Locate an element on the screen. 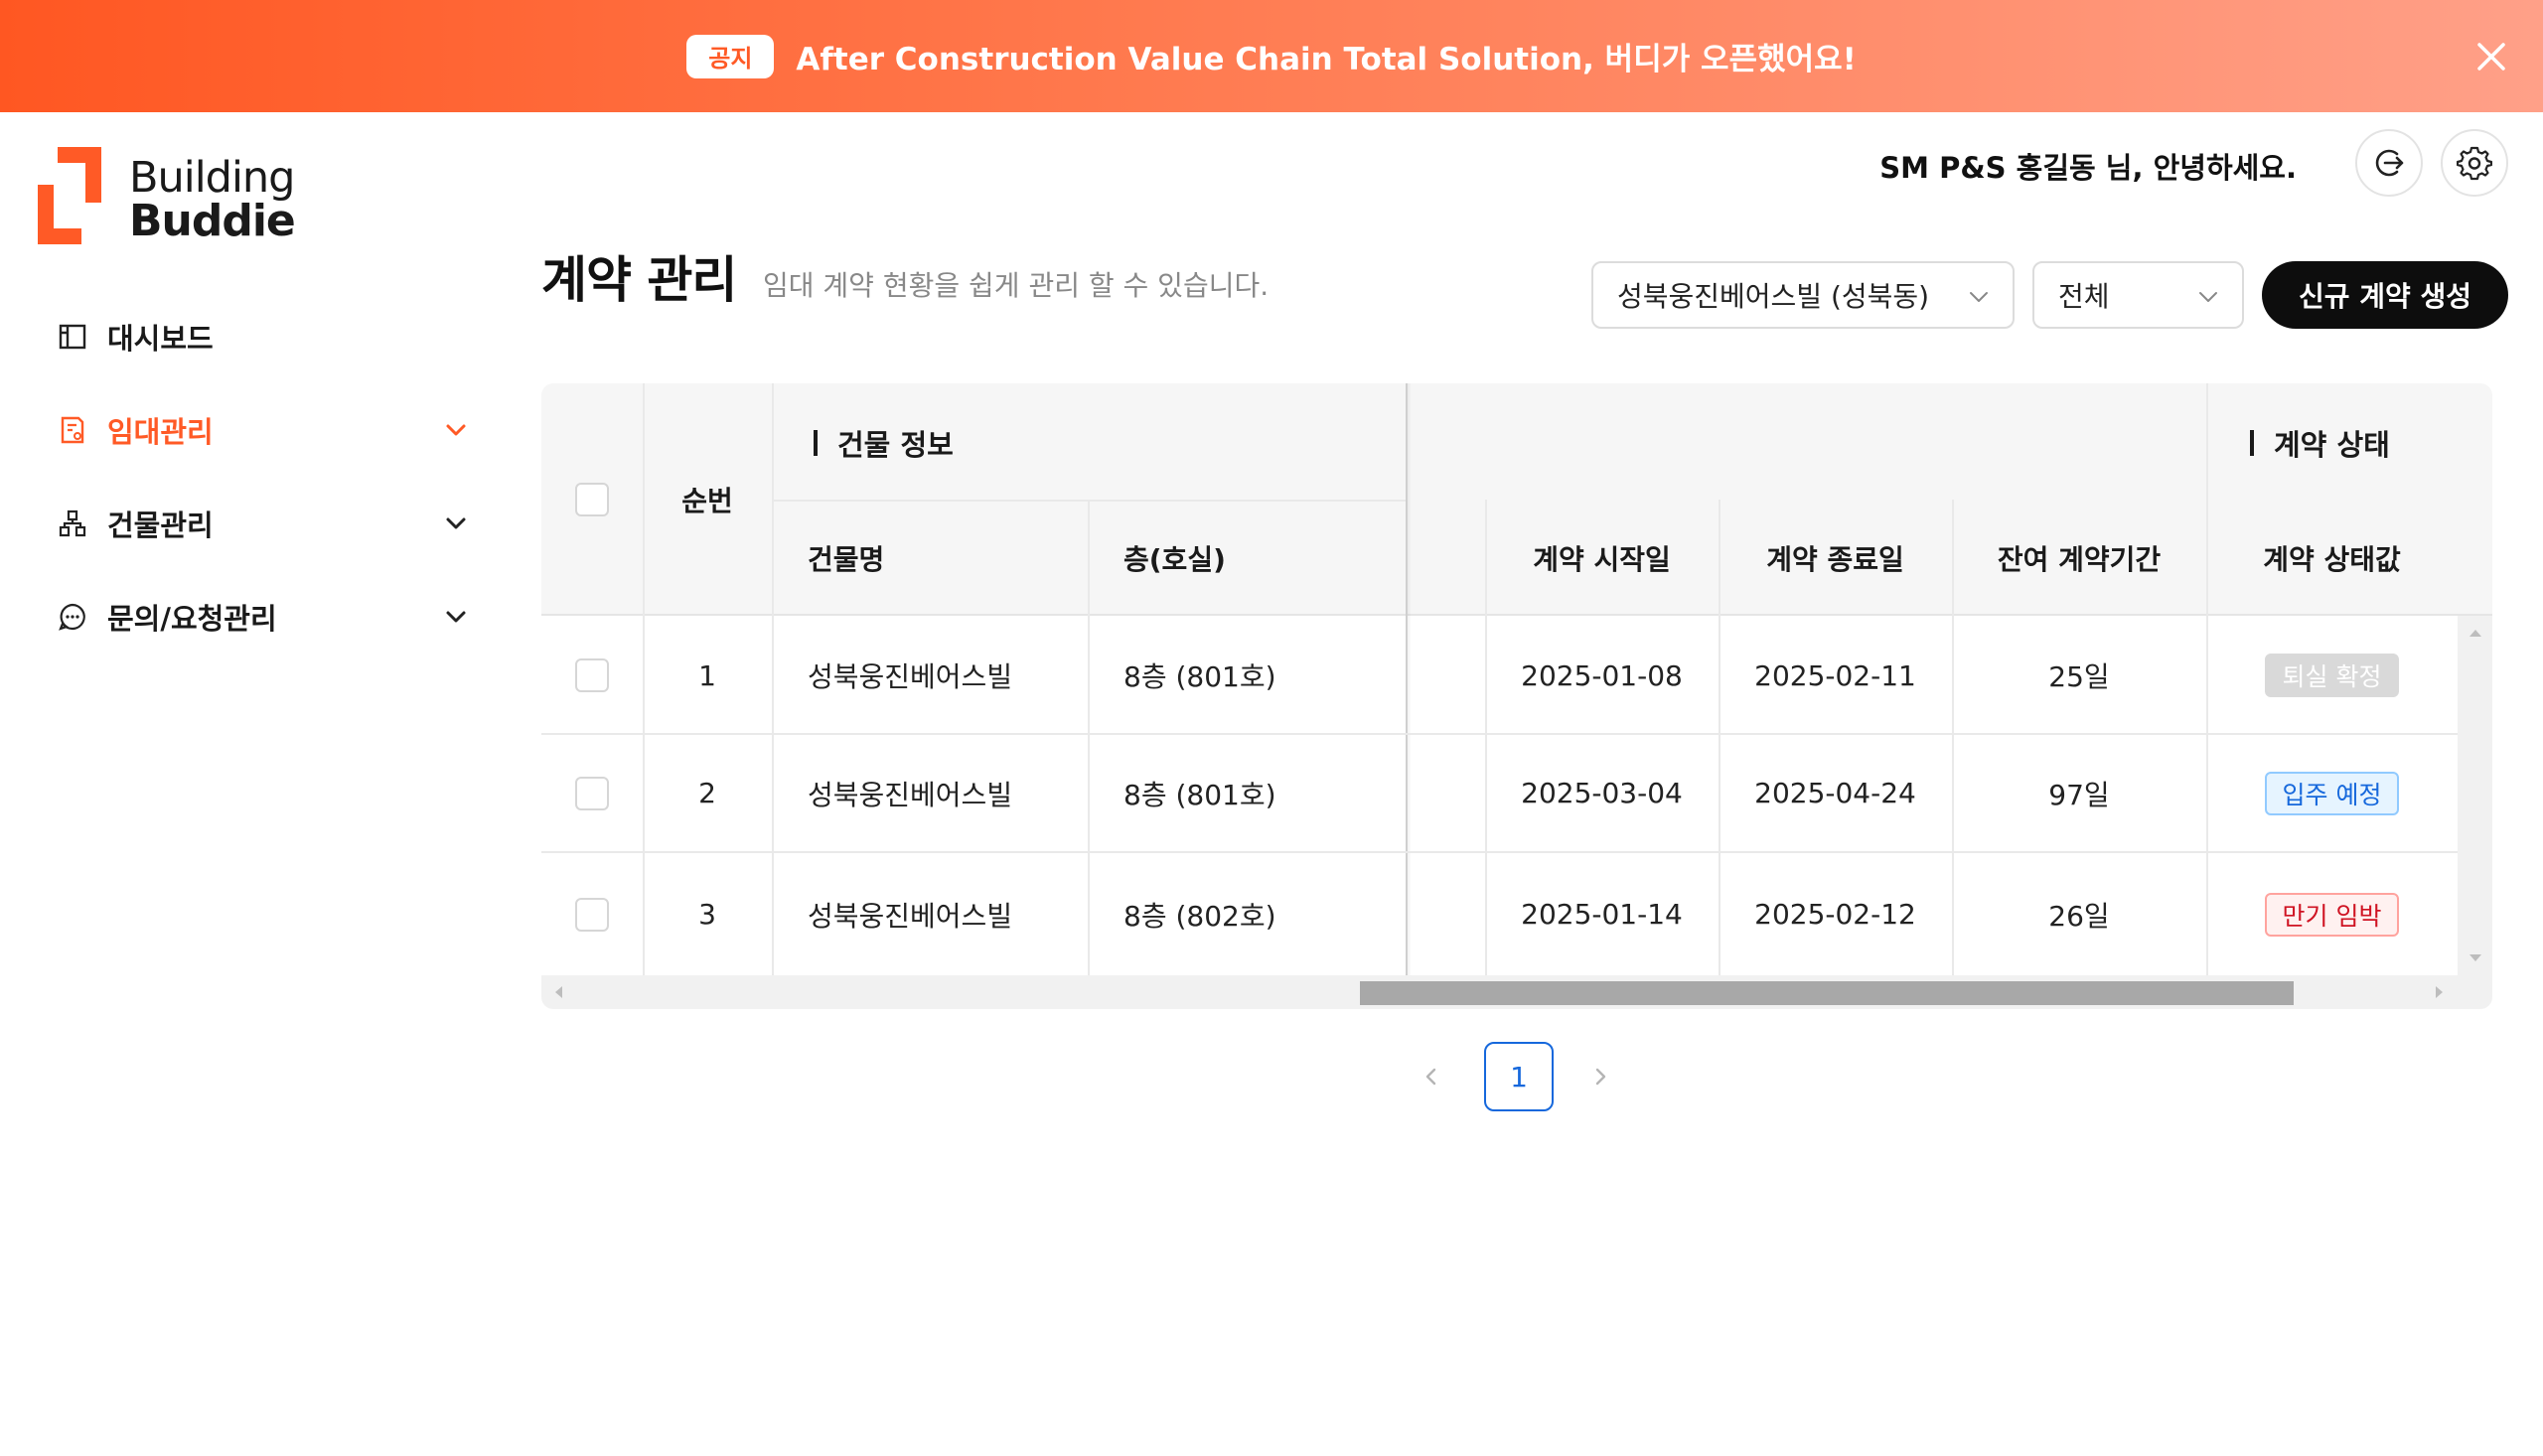 The height and width of the screenshot is (1456, 2543). logo-mark-icon is located at coordinates (69, 195).